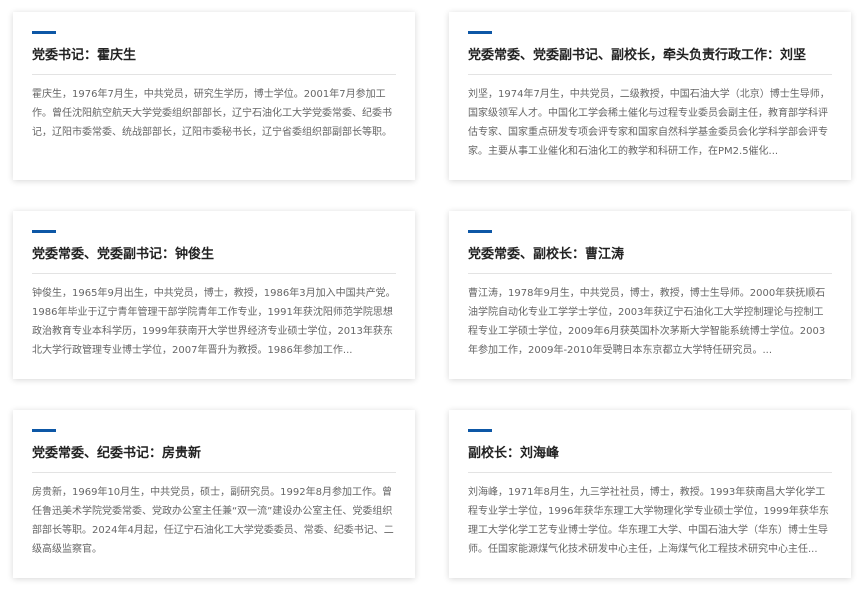  What do you see at coordinates (214, 255) in the screenshot?
I see `leader-title: 党委常委、党委副书记：钟俊生` at bounding box center [214, 255].